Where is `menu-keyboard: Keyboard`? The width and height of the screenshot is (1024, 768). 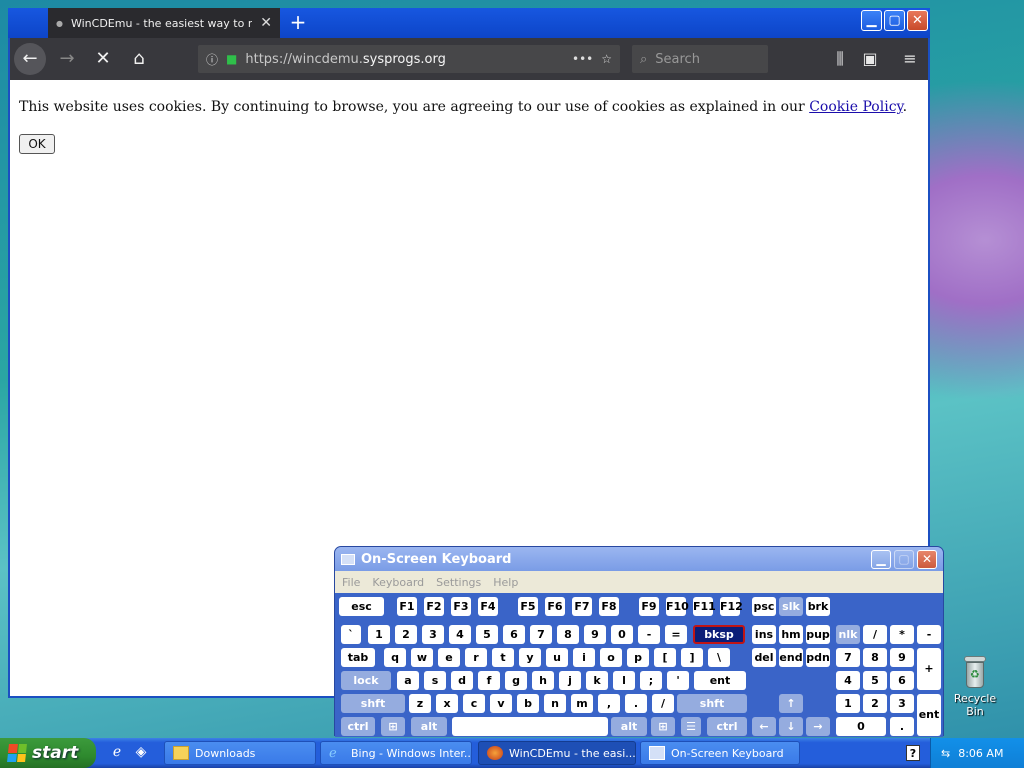 menu-keyboard: Keyboard is located at coordinates (398, 582).